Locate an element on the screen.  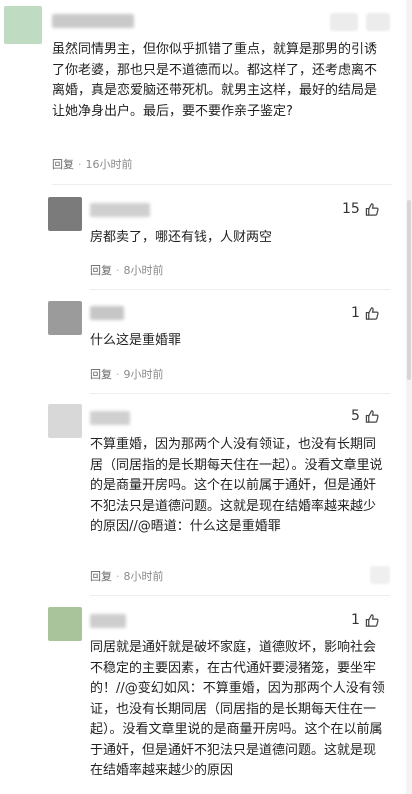
like-button: 5 is located at coordinates (365, 416).